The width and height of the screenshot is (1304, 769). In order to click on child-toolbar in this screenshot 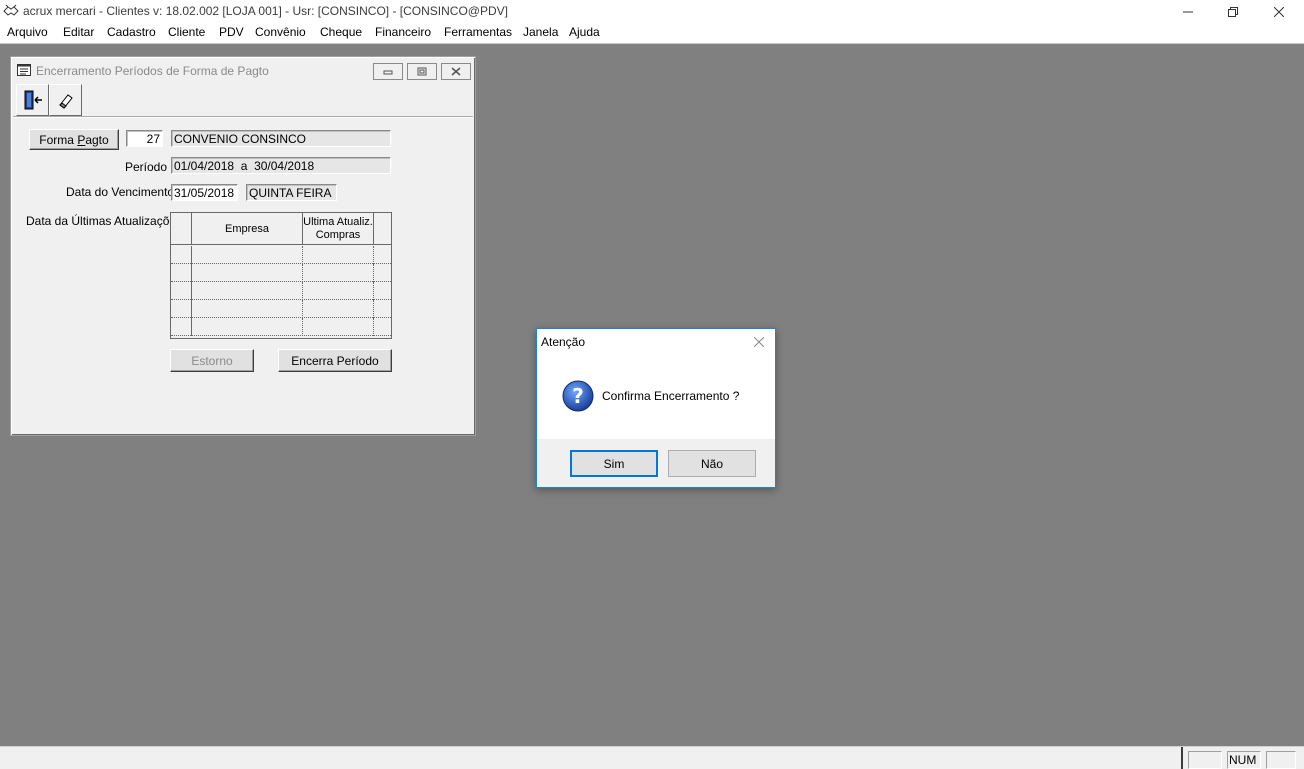, I will do `click(243, 100)`.